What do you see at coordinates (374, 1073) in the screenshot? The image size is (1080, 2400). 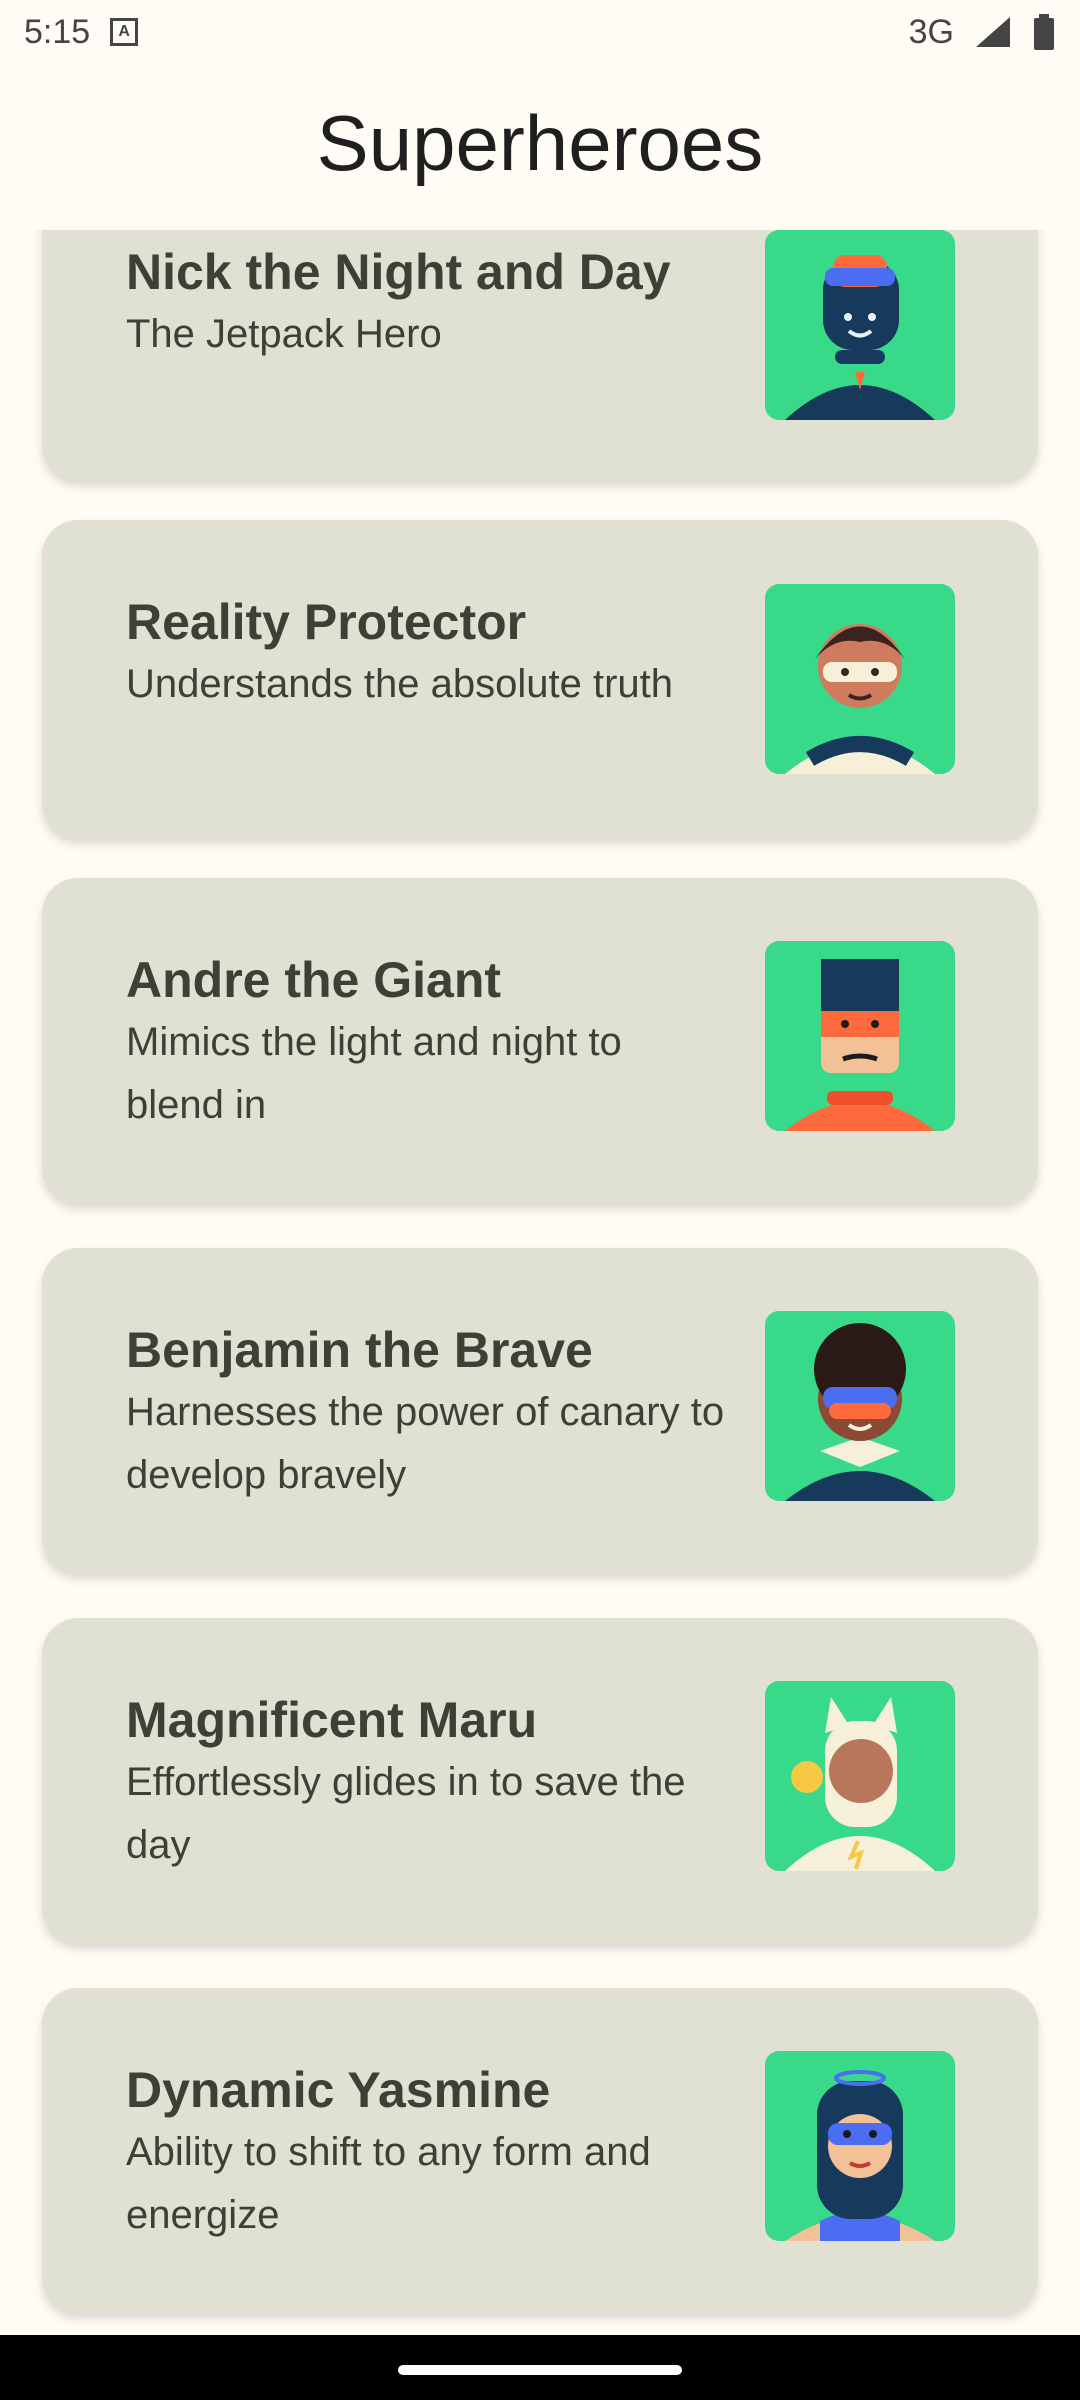 I see `hero-description: Mimics the light and night to blend in` at bounding box center [374, 1073].